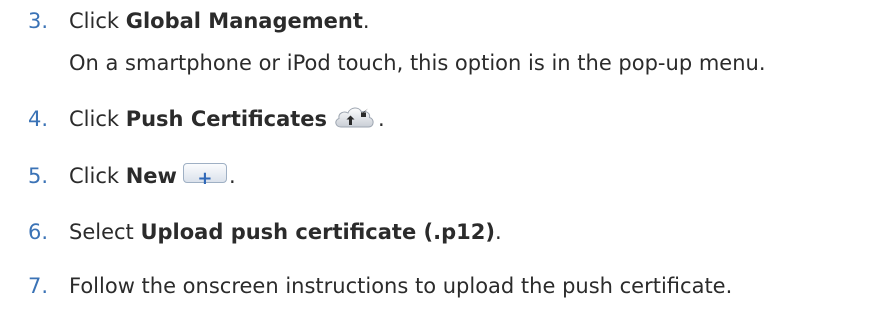  What do you see at coordinates (105, 232) in the screenshot?
I see `step-lead-text: Select` at bounding box center [105, 232].